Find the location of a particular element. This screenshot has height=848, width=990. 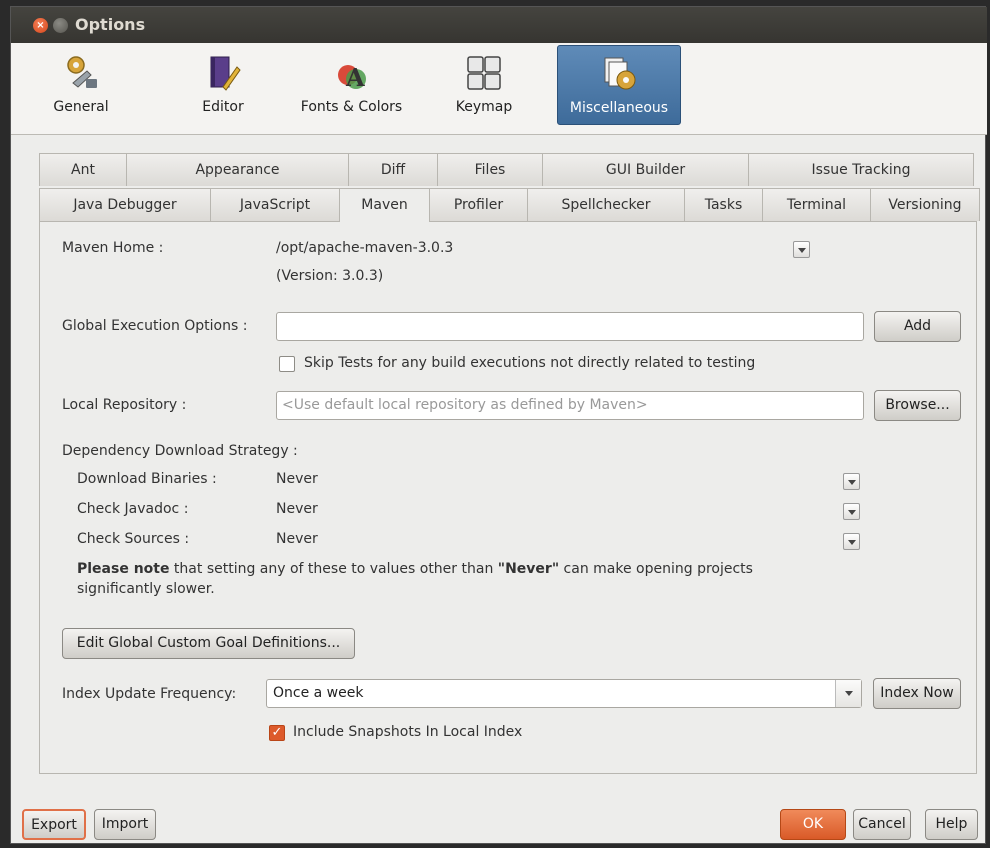

check-sources-label: Check Sources : is located at coordinates (133, 539).